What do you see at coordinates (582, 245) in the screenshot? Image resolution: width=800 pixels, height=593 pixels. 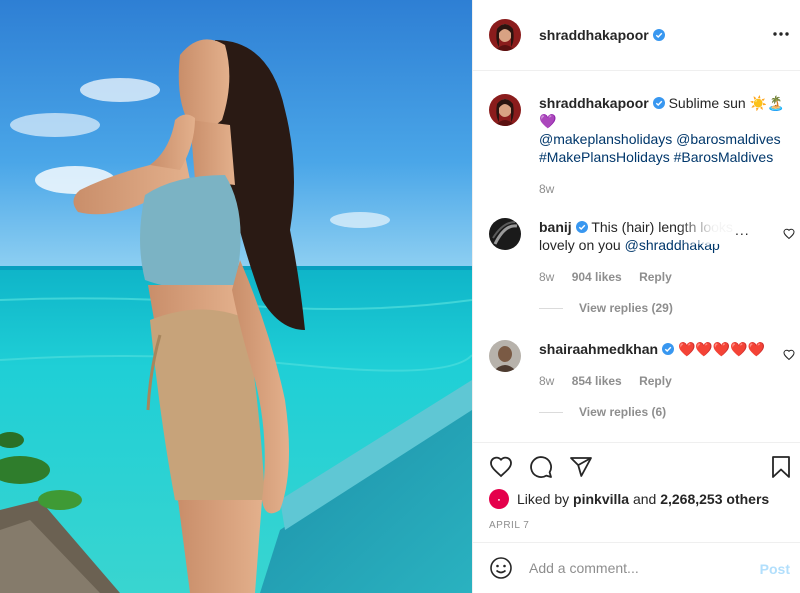 I see `comment-text-line2: lovely on you` at bounding box center [582, 245].